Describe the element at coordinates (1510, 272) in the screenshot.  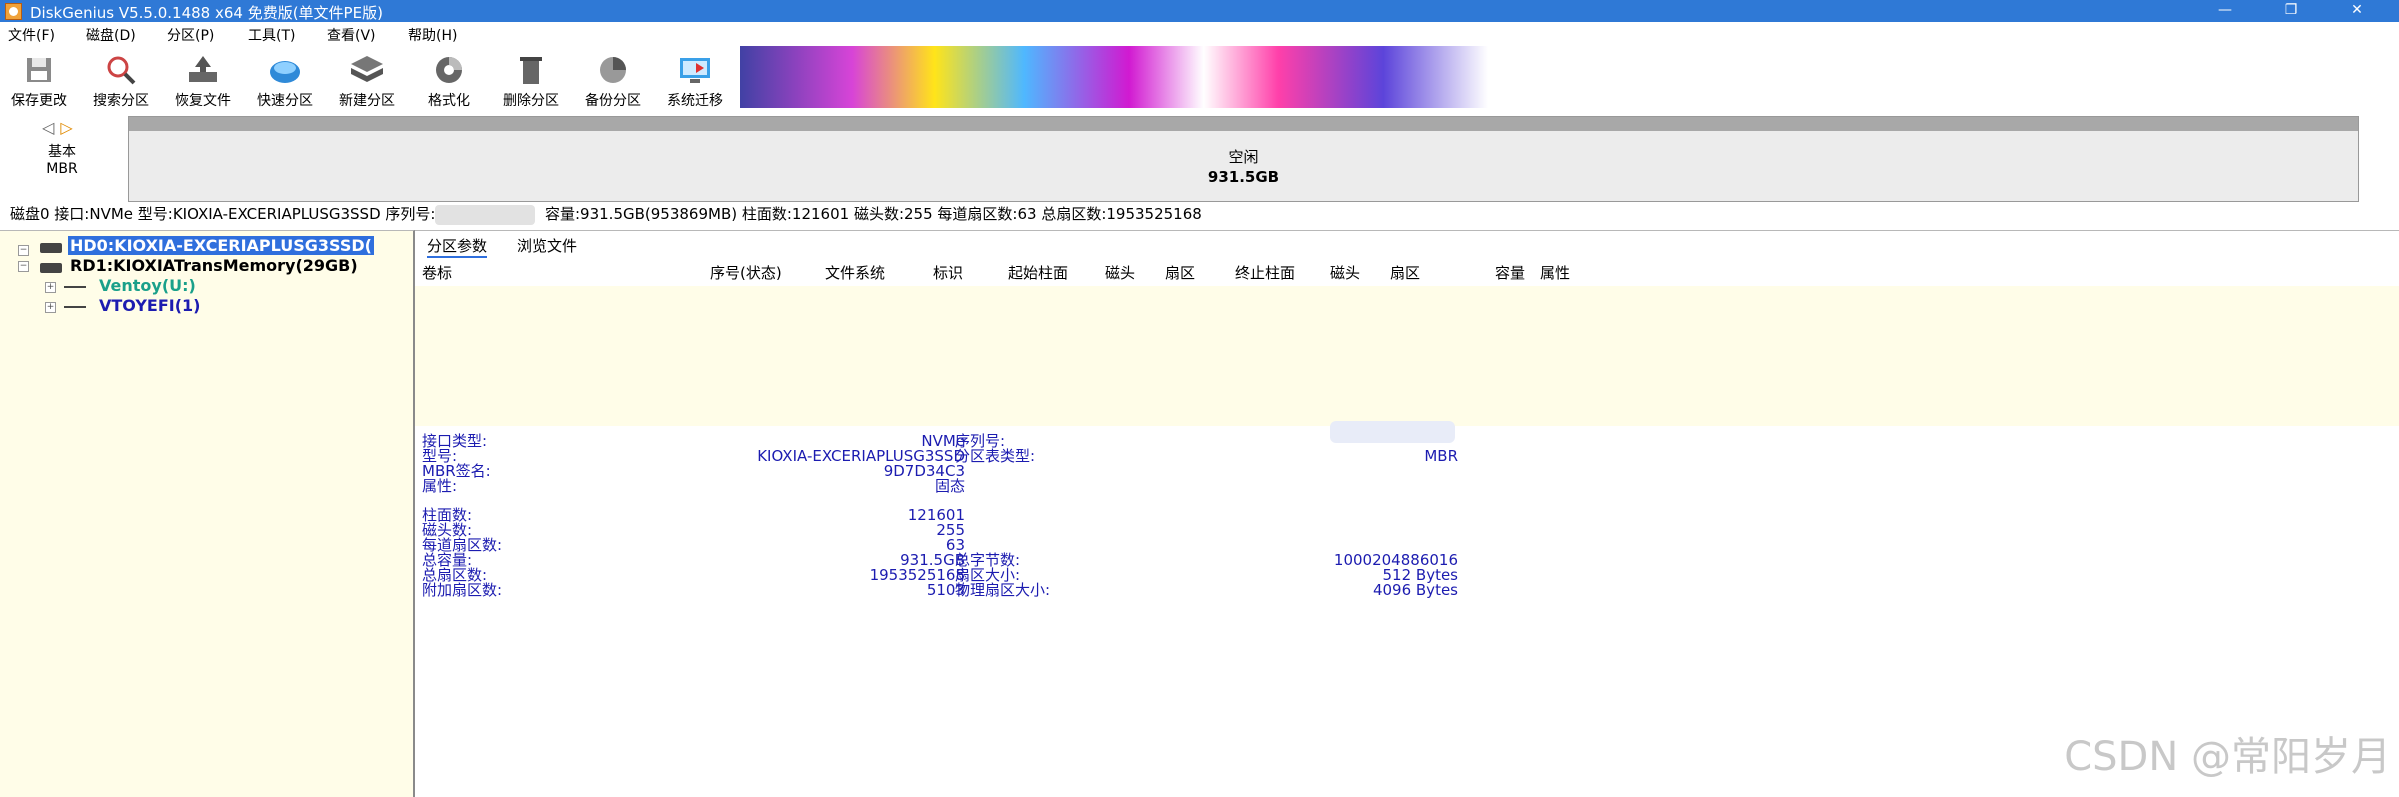
I see `col-capacity: 容量` at that location.